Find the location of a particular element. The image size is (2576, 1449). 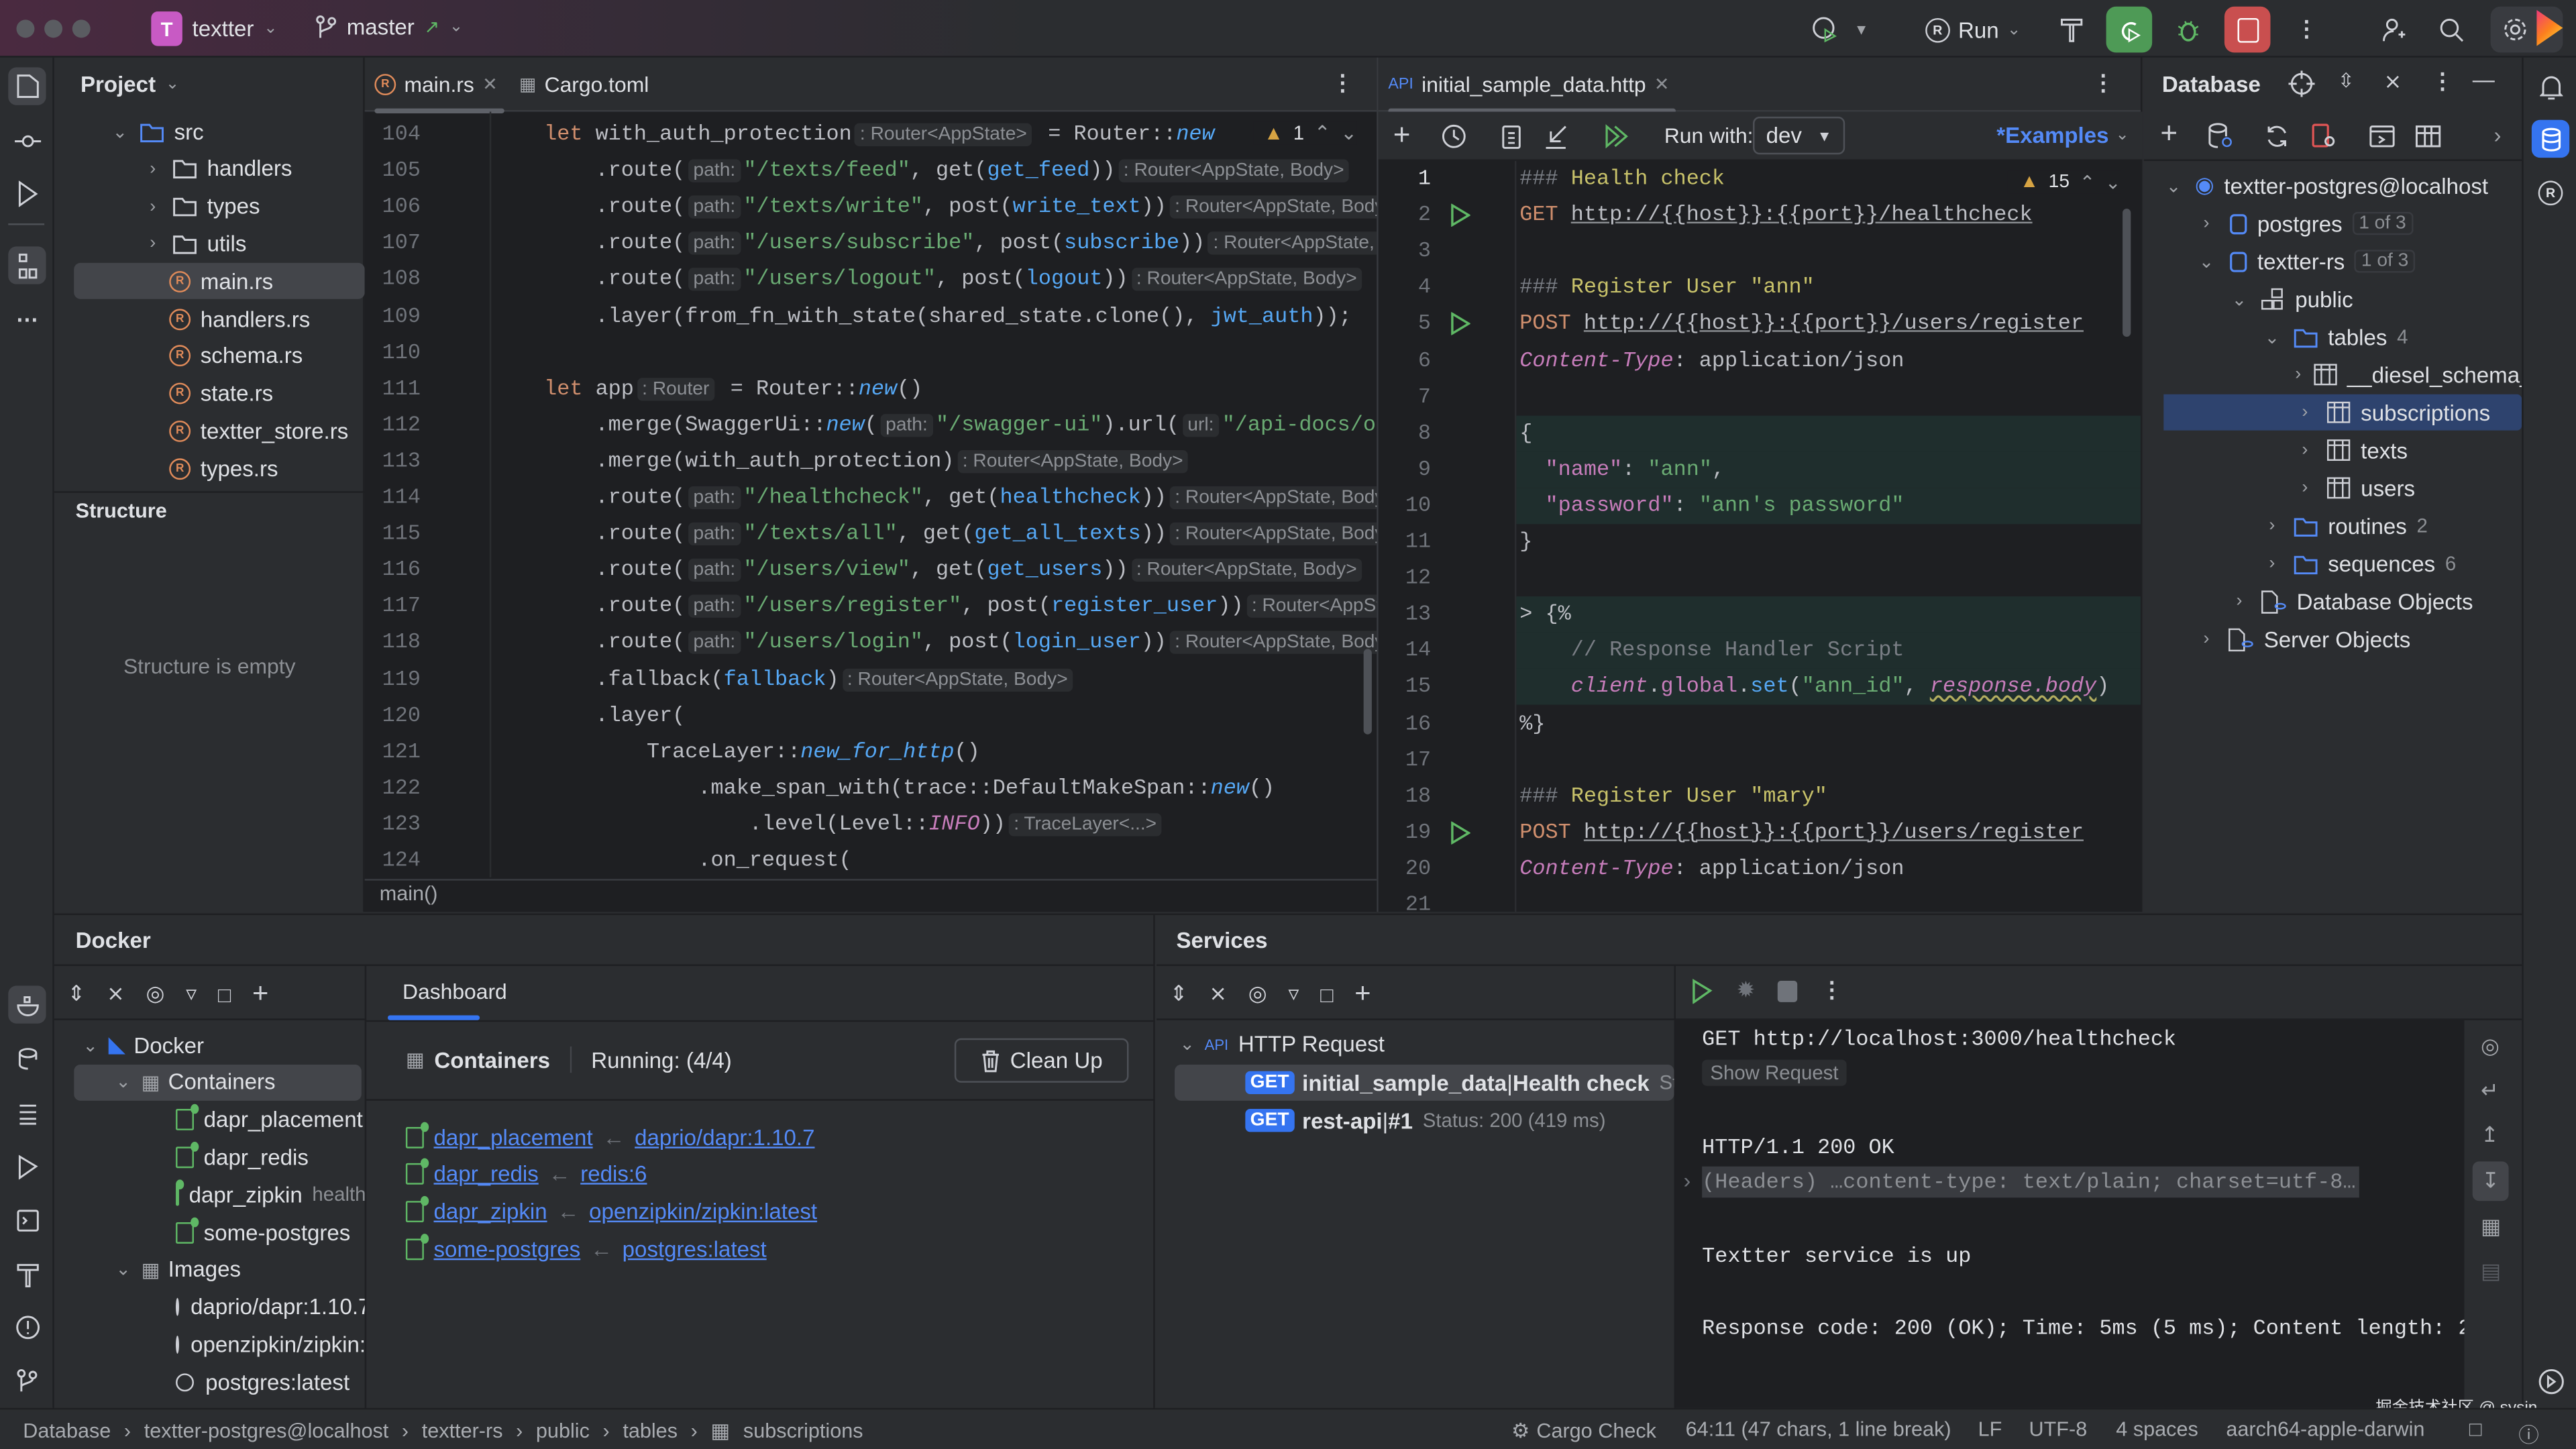

container-name-link: dapr_placement is located at coordinates (513, 1136).